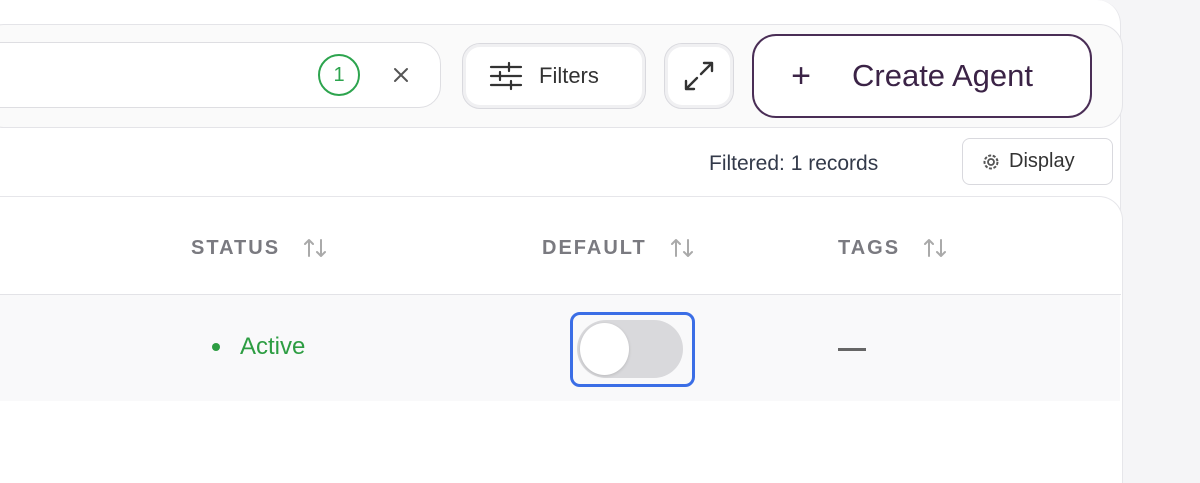  Describe the element at coordinates (1042, 161) in the screenshot. I see `display-label: Display` at that location.